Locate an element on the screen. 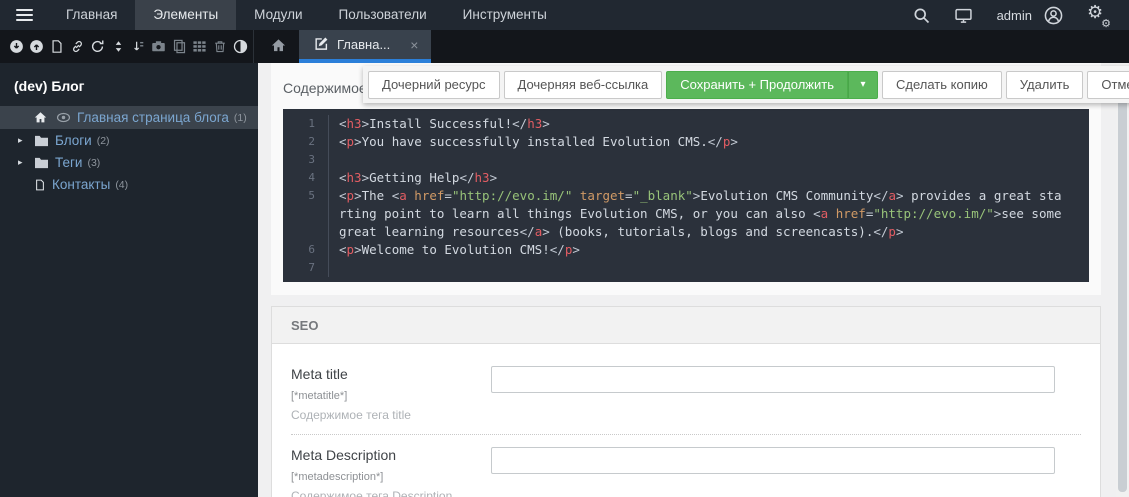  hamburger-icon is located at coordinates (24, 15).